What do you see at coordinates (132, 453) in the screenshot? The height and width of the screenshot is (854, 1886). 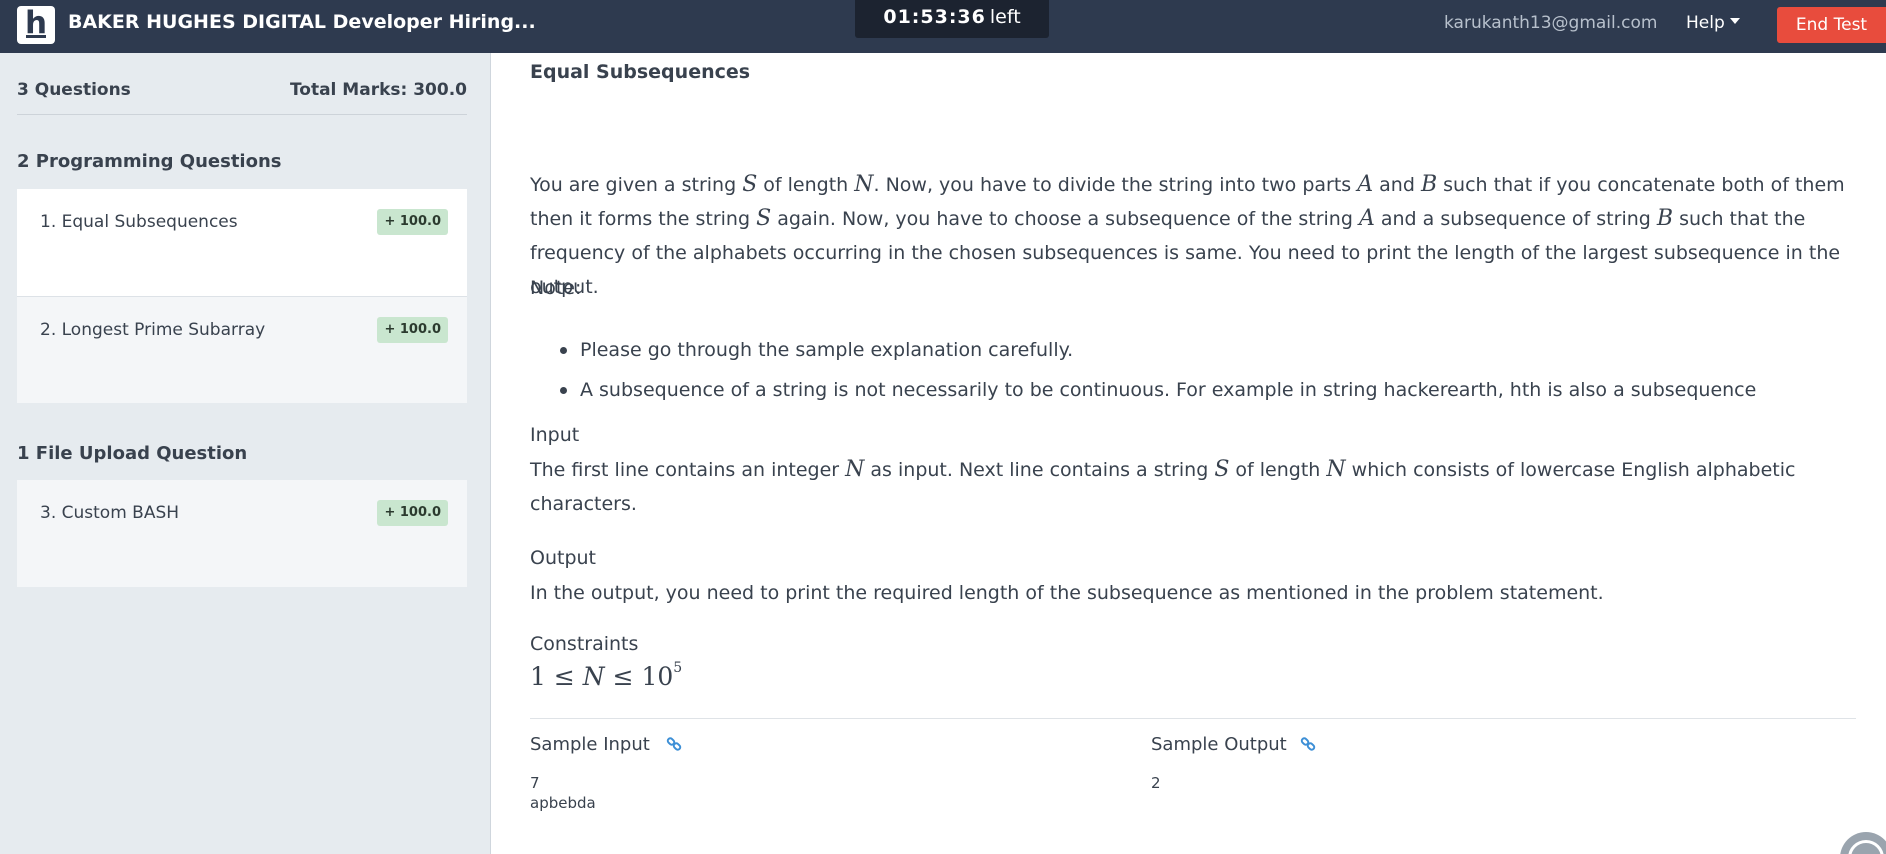 I see `section-heading-file-upload: 1 File Upload Question` at bounding box center [132, 453].